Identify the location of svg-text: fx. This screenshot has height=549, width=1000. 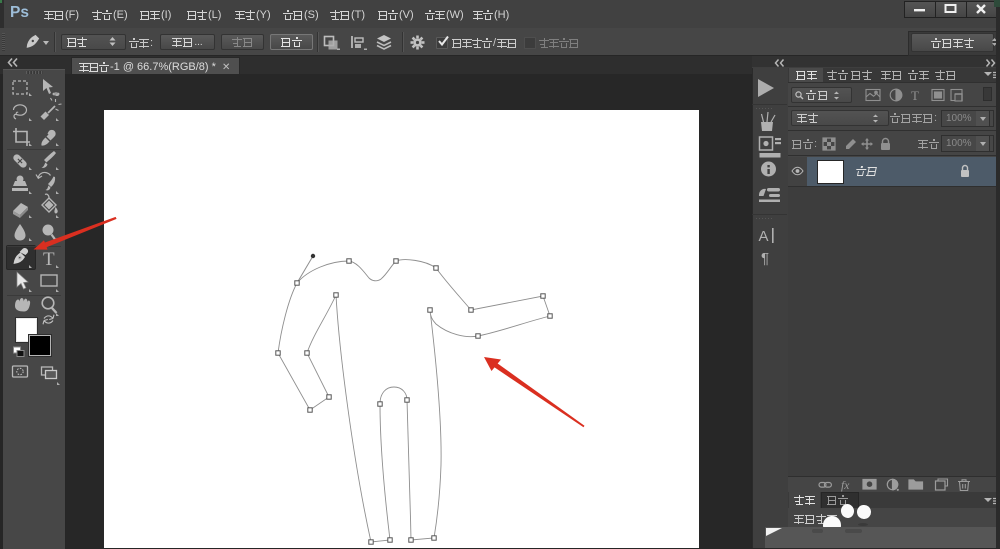
(845, 486).